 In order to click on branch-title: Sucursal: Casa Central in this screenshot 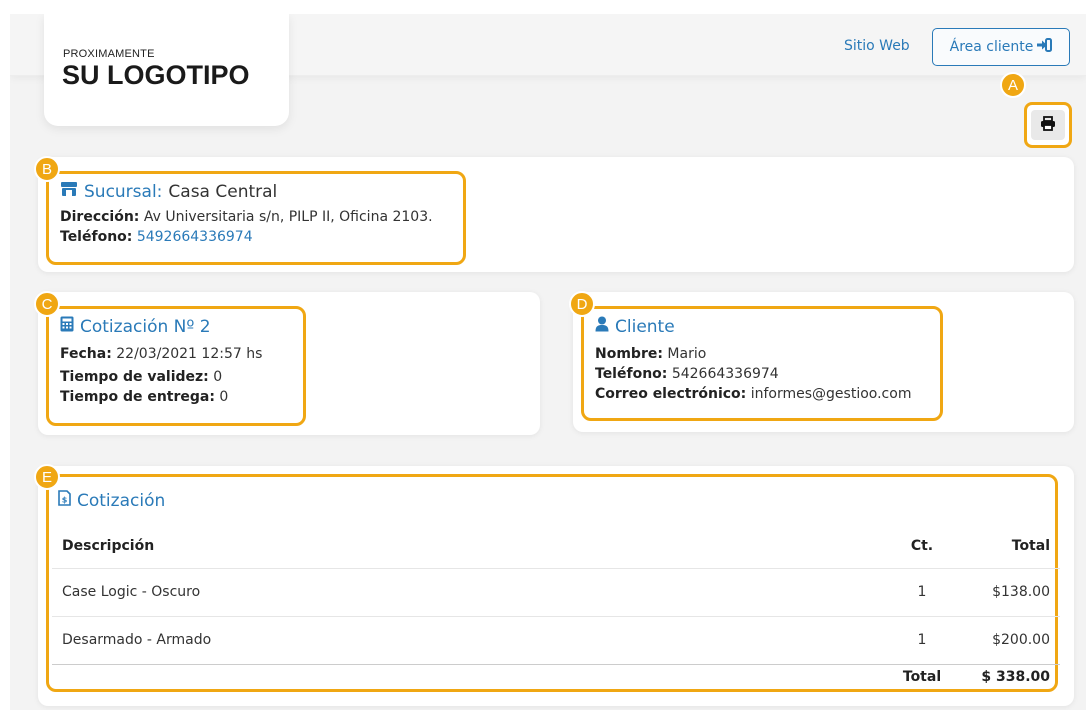, I will do `click(246, 191)`.